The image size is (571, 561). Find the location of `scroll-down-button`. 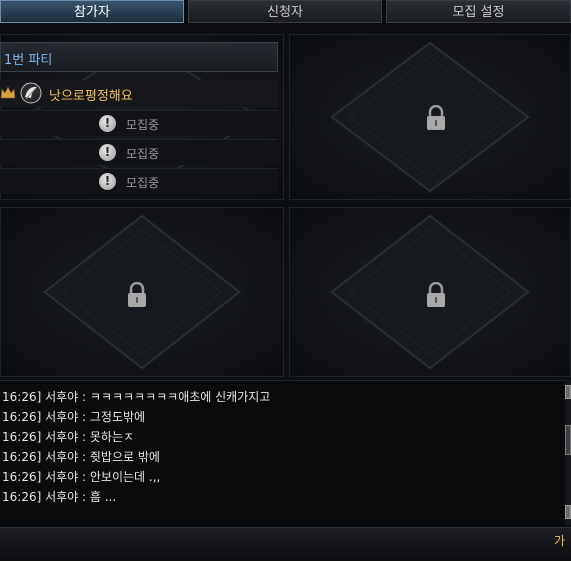

scroll-down-button is located at coordinates (568, 512).